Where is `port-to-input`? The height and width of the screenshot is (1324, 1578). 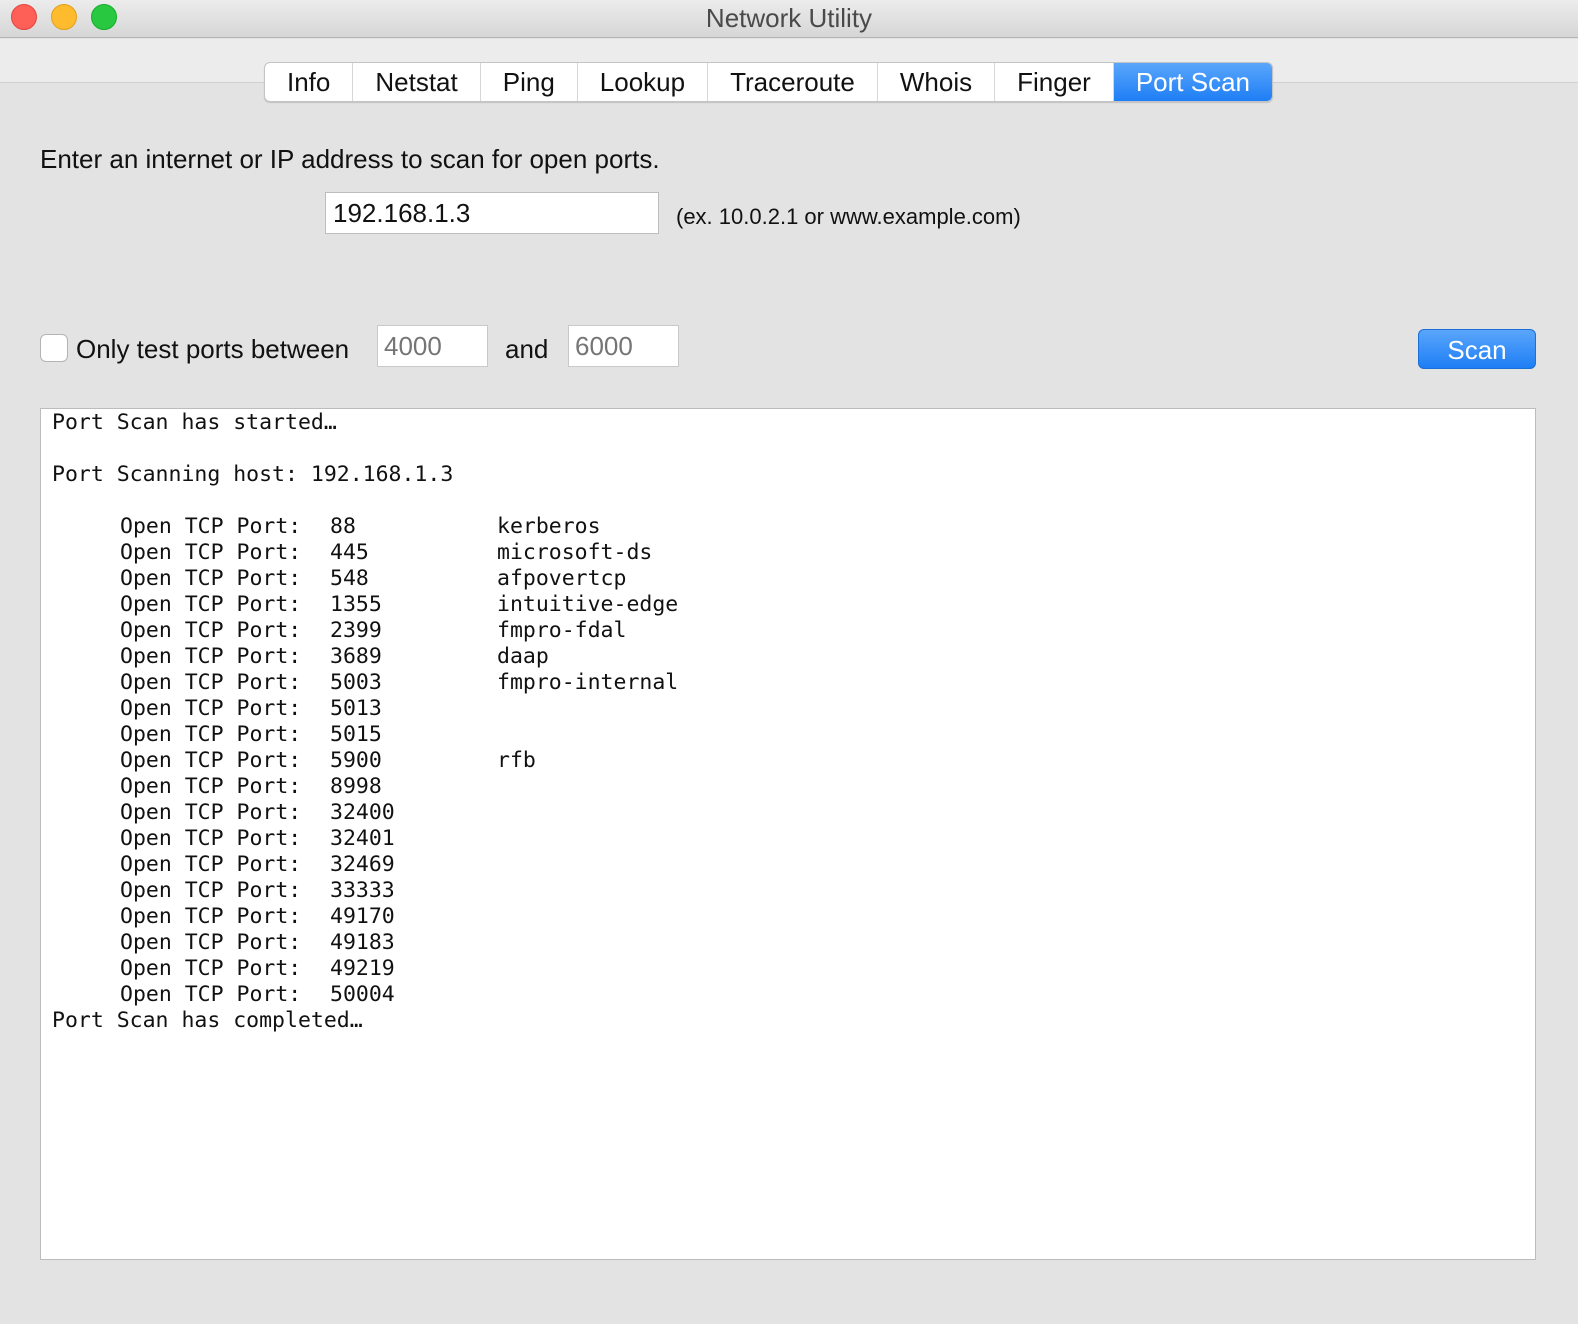 port-to-input is located at coordinates (623, 346).